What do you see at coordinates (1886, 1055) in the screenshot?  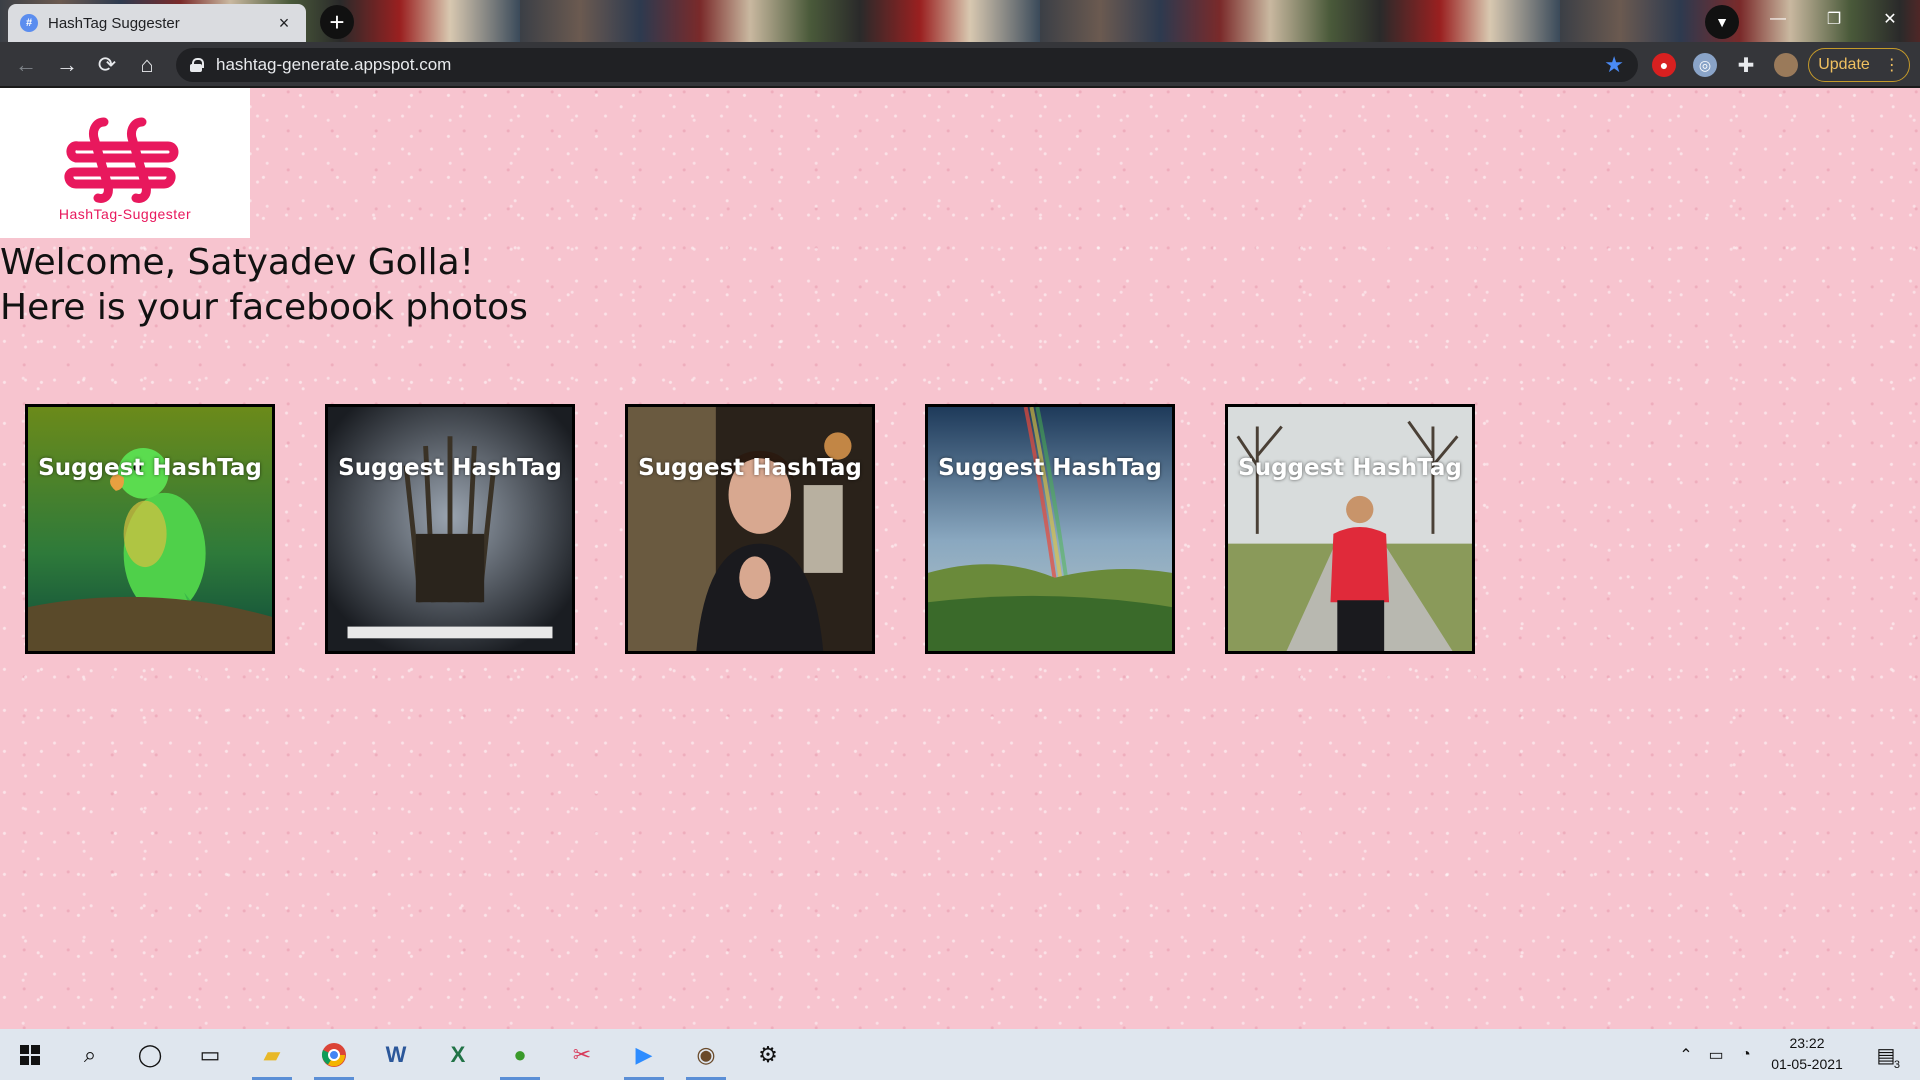 I see `notifications-icon: ▤ 3` at bounding box center [1886, 1055].